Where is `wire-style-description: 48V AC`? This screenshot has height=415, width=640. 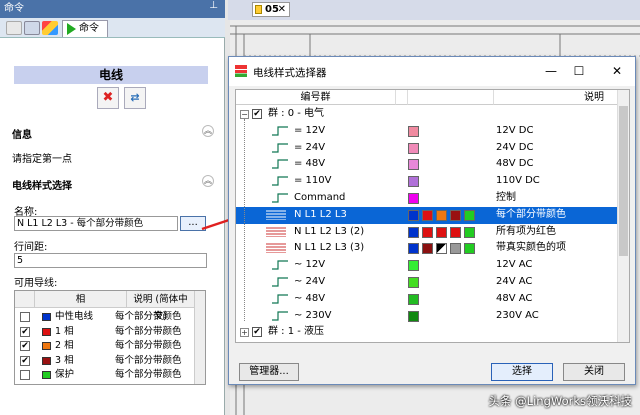 wire-style-description: 48V AC is located at coordinates (514, 298).